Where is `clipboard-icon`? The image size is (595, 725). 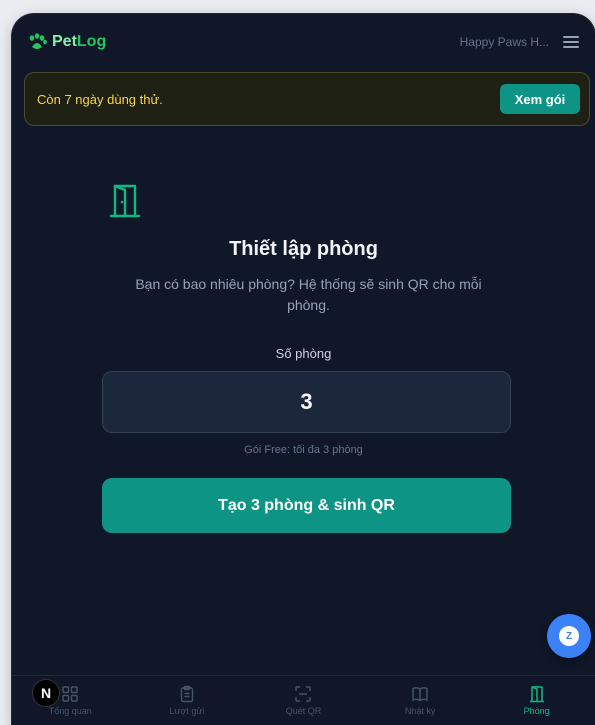
clipboard-icon is located at coordinates (187, 694).